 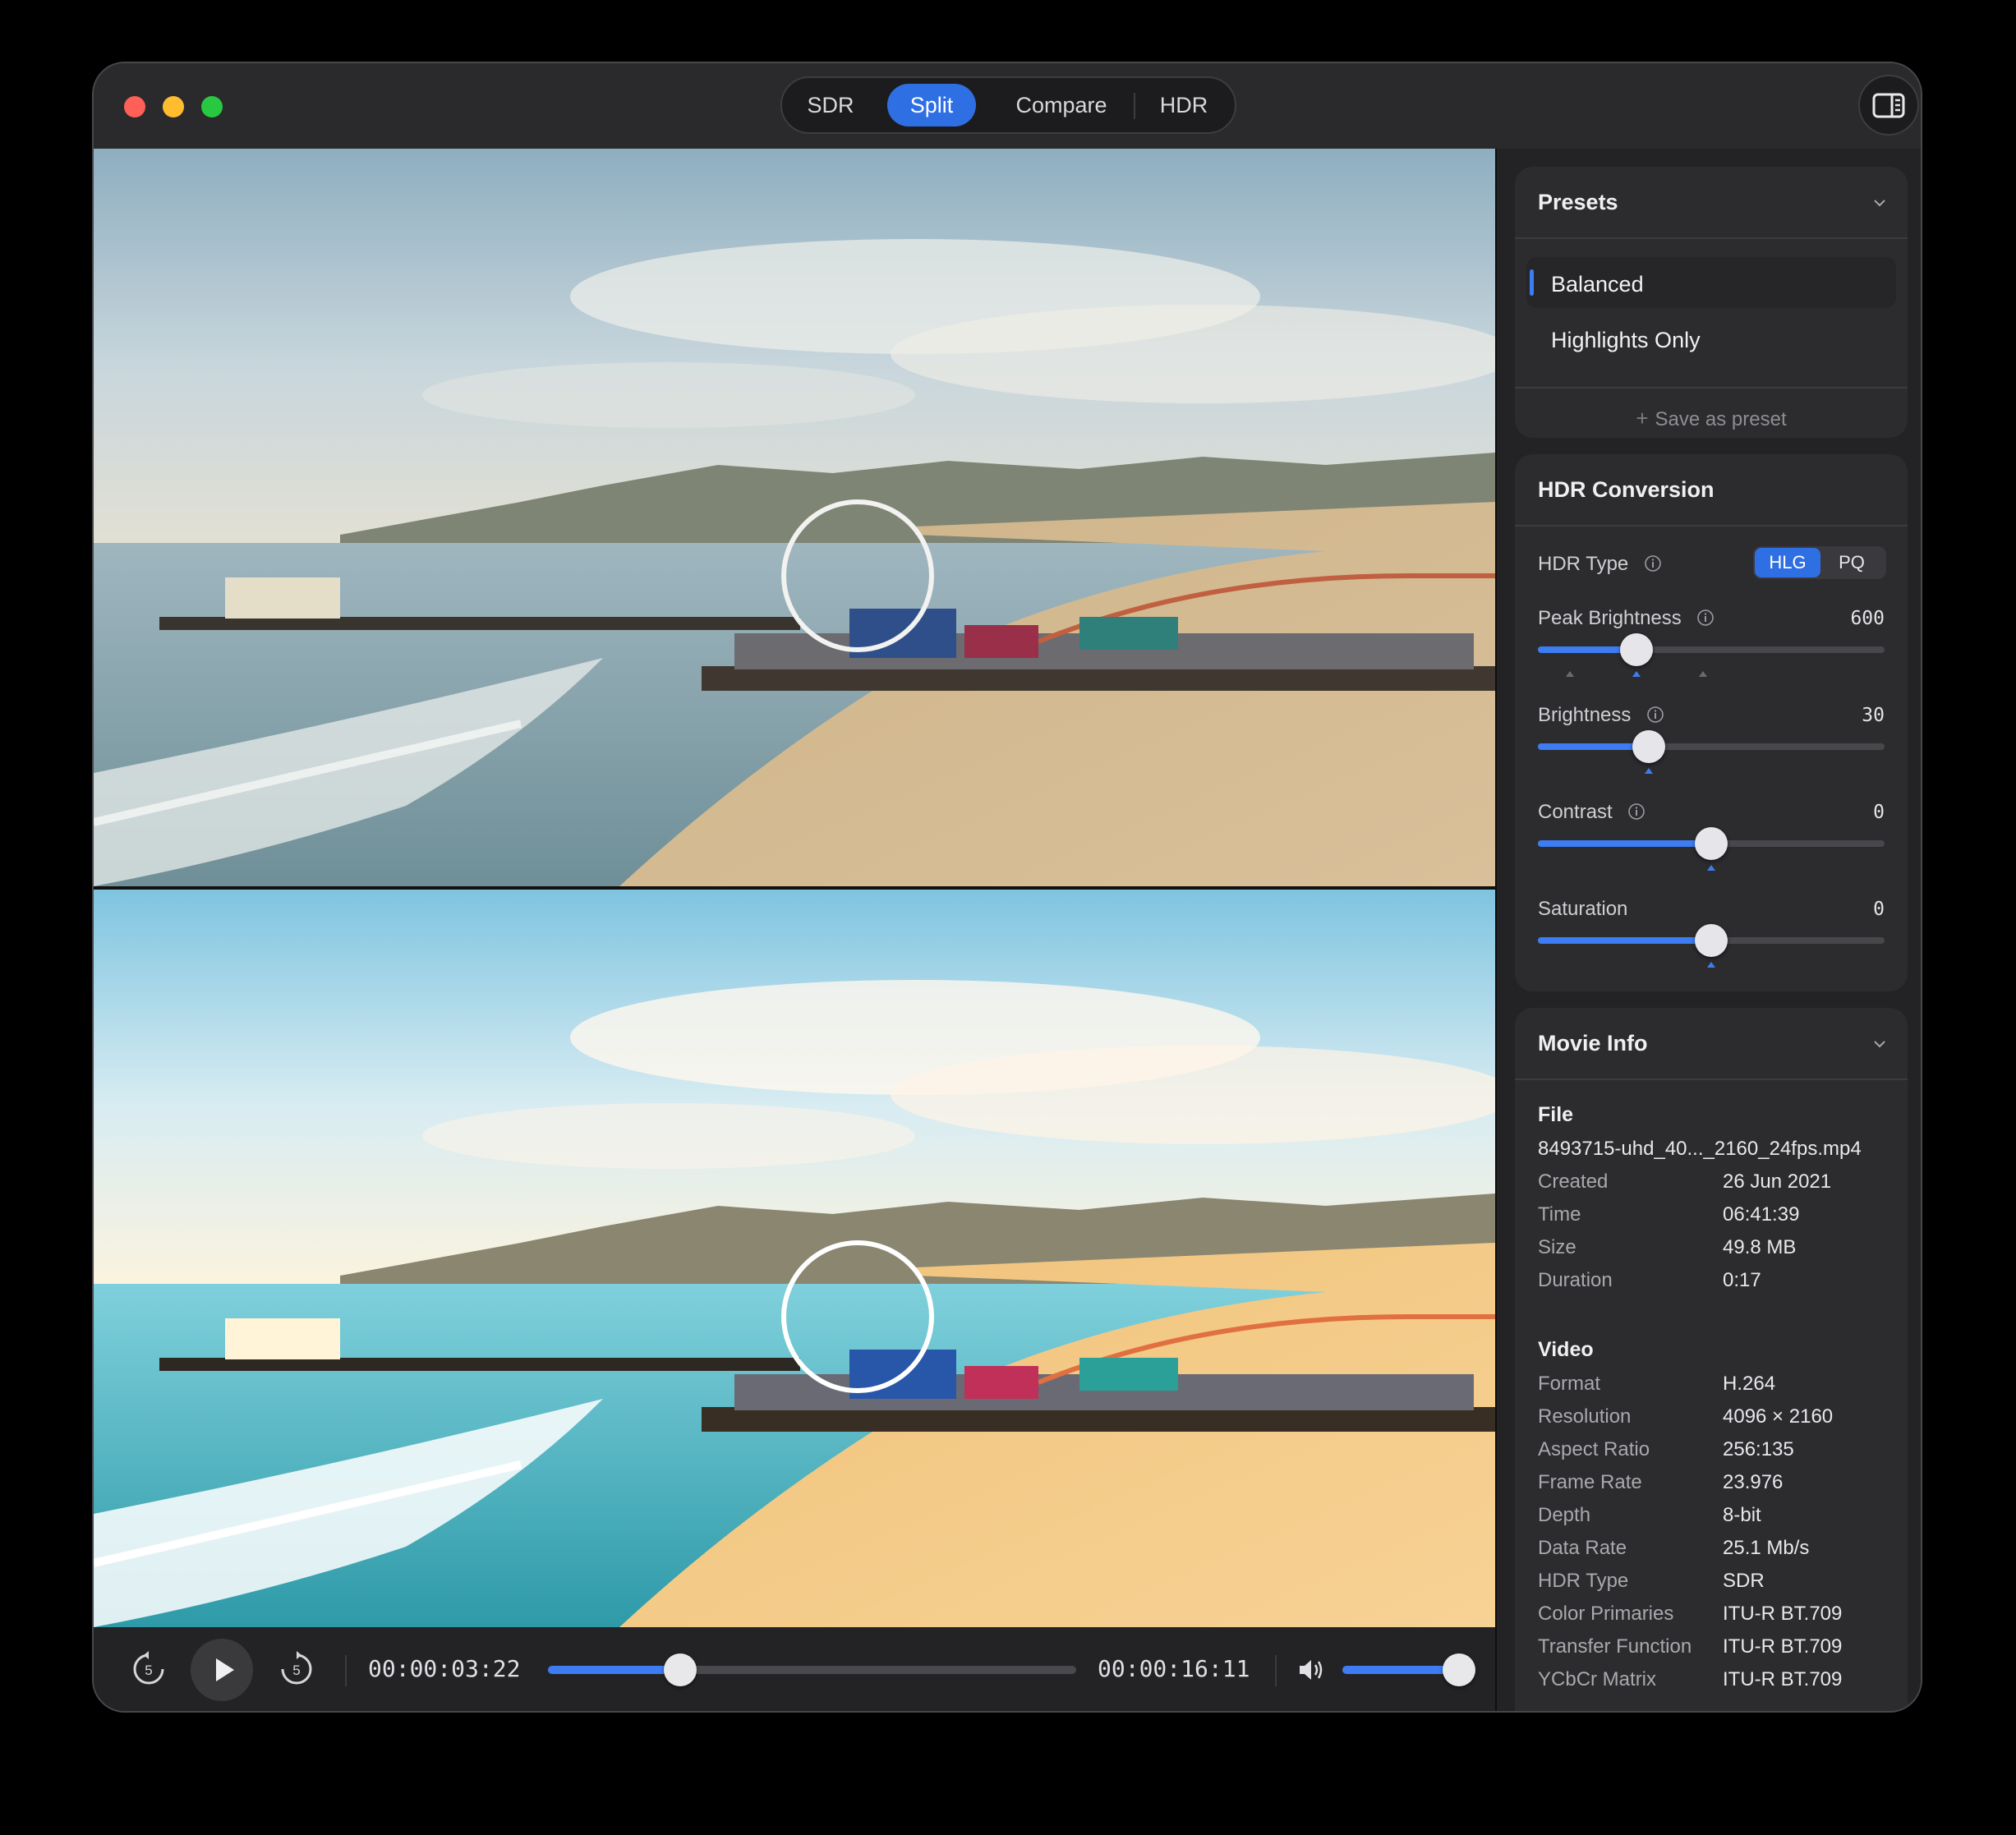 I want to click on sidebar-right-icon, so click(x=1888, y=105).